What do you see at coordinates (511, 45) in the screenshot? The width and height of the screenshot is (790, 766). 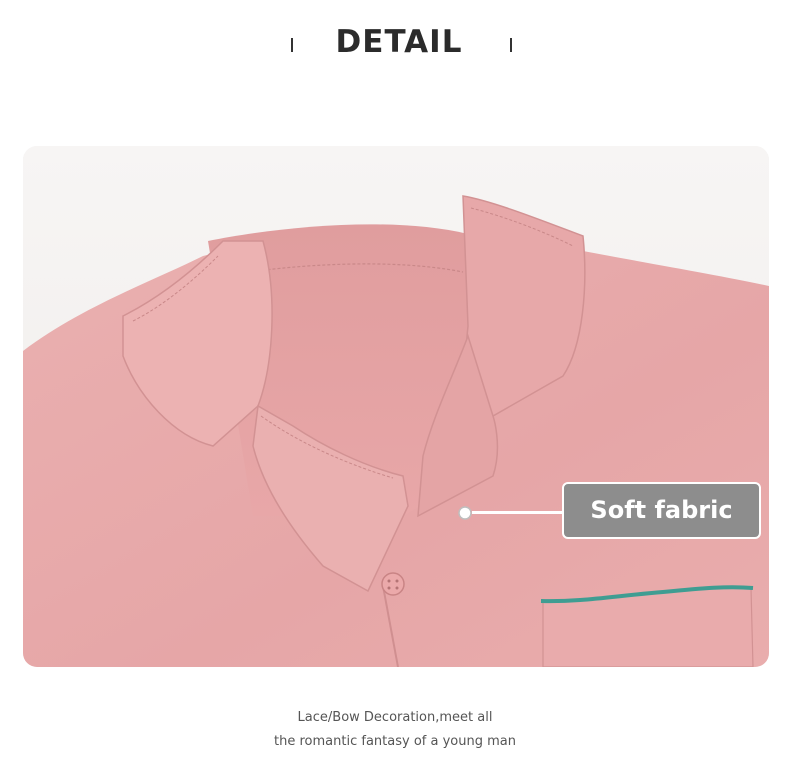 I see `header-divider-right` at bounding box center [511, 45].